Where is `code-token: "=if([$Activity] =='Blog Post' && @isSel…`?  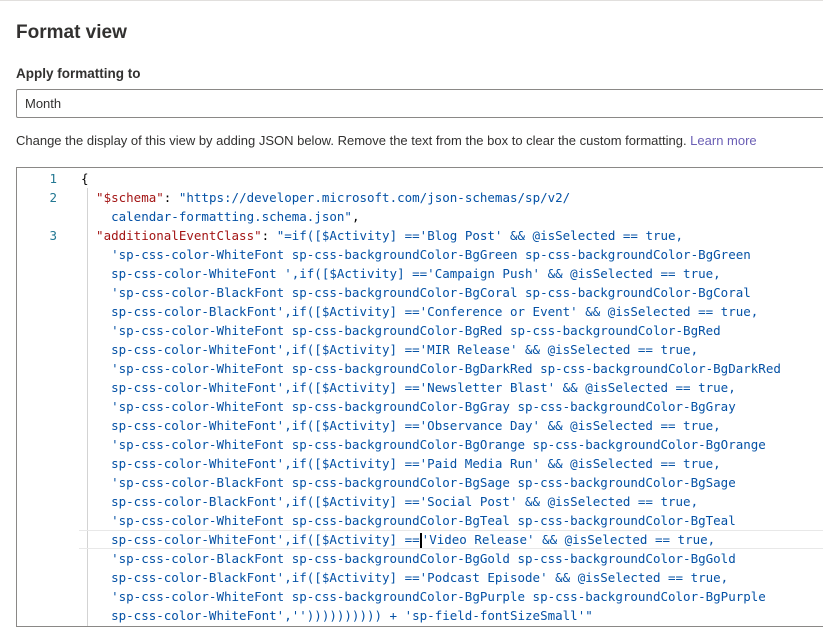
code-token: "=if([$Activity] =='Blog Post' && @isSel… is located at coordinates (480, 235).